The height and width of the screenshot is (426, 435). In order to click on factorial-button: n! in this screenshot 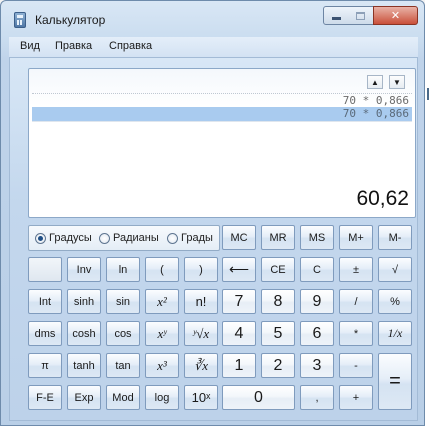, I will do `click(201, 301)`.